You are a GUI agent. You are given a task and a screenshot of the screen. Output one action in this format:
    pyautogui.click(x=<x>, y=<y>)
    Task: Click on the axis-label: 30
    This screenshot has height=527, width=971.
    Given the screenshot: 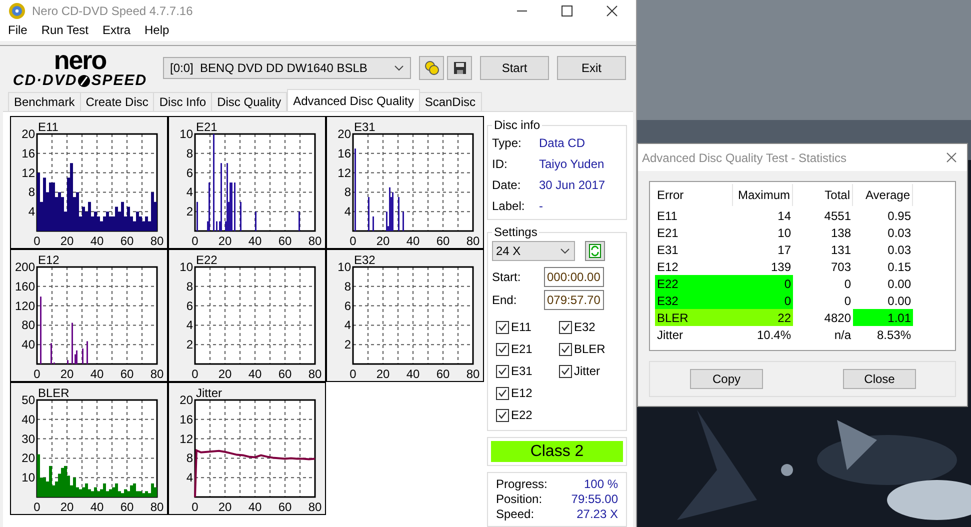 What is the action you would take?
    pyautogui.click(x=28, y=439)
    